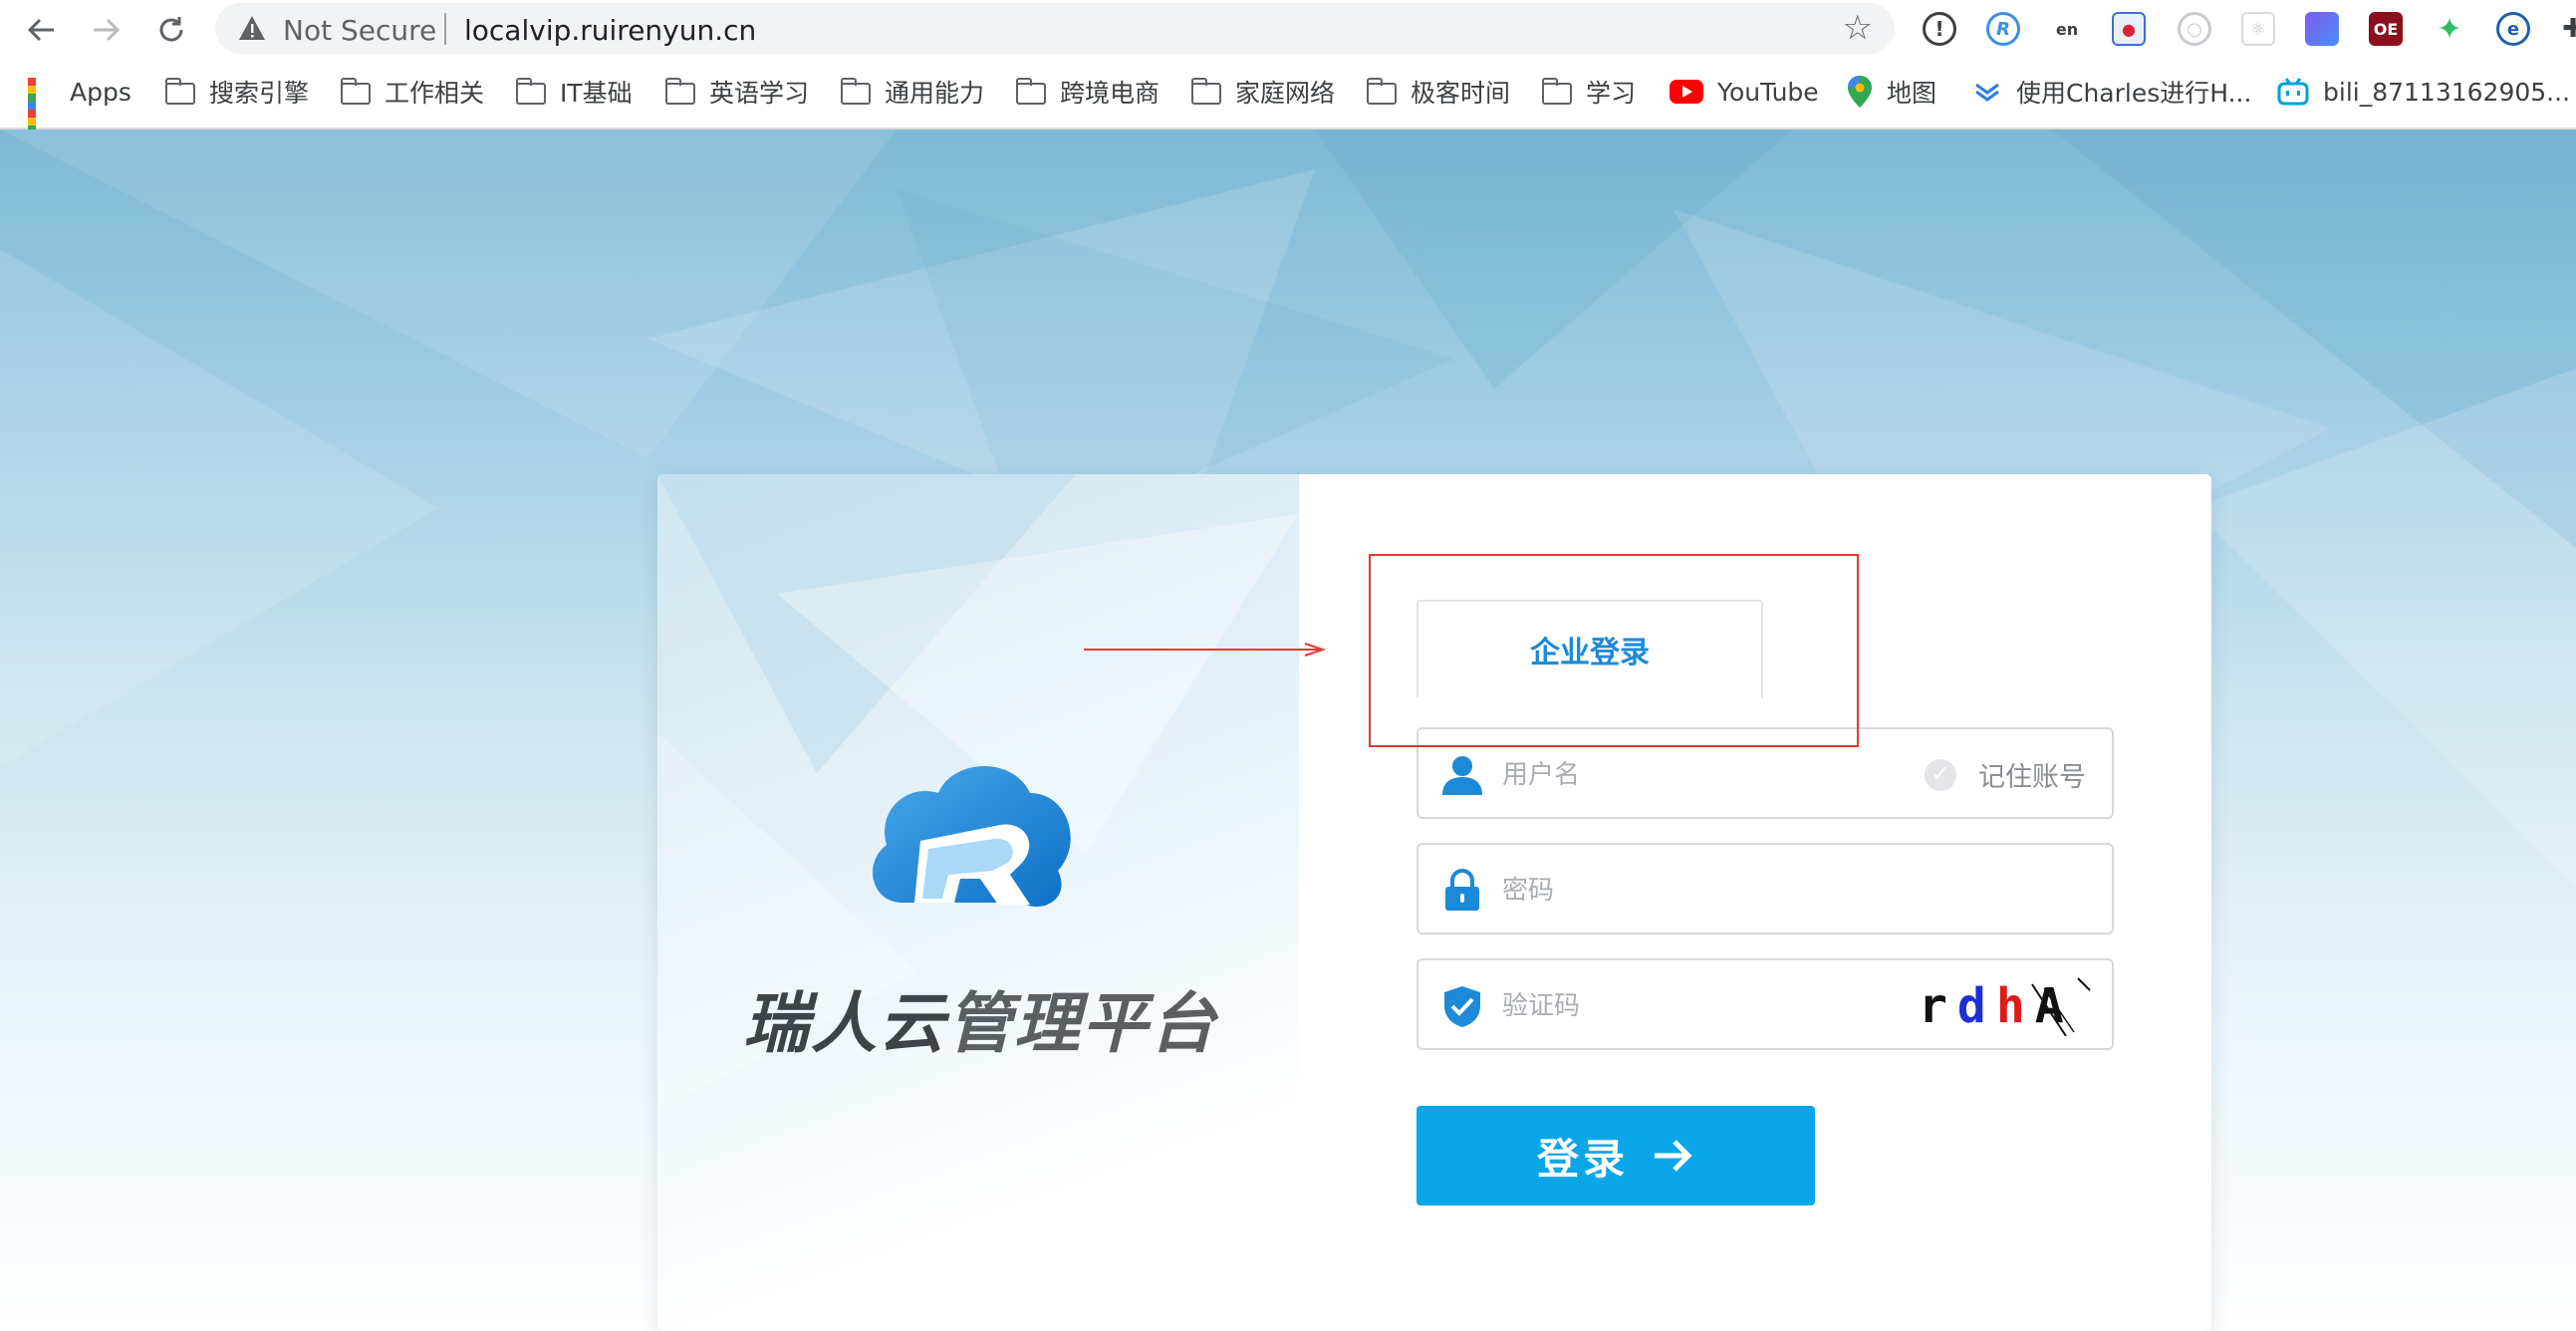 The width and height of the screenshot is (2576, 1331). Describe the element at coordinates (972, 836) in the screenshot. I see `ruirenyun-logo-icon` at that location.